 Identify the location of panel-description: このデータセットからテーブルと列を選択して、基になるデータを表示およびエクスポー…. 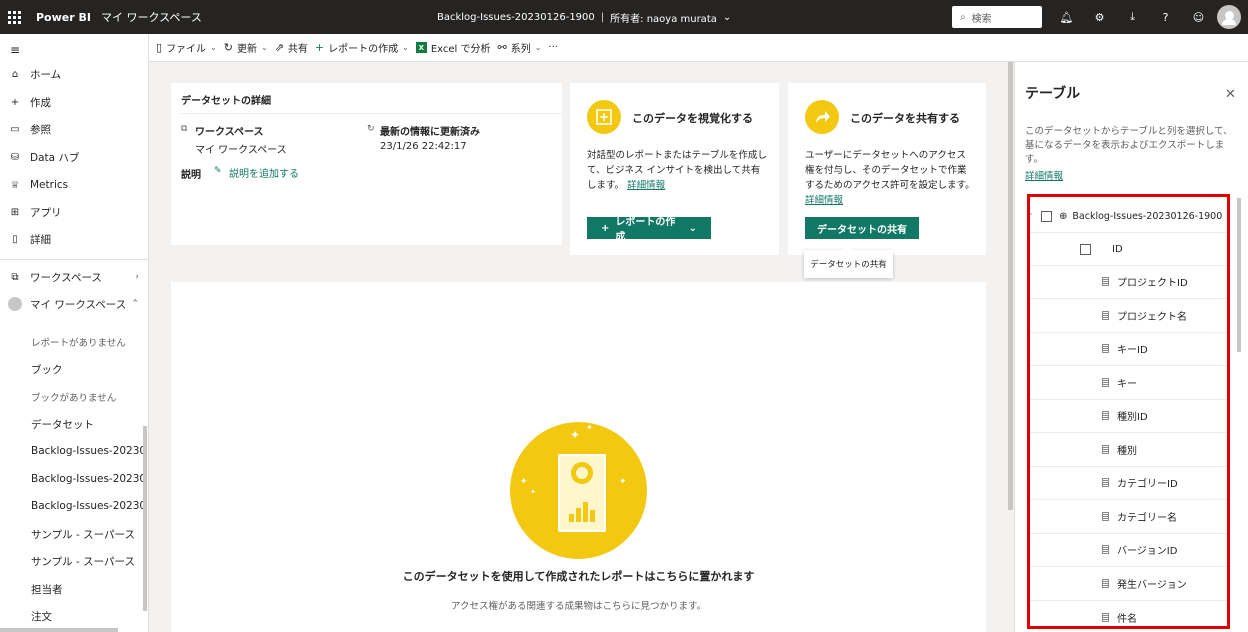
(1129, 145).